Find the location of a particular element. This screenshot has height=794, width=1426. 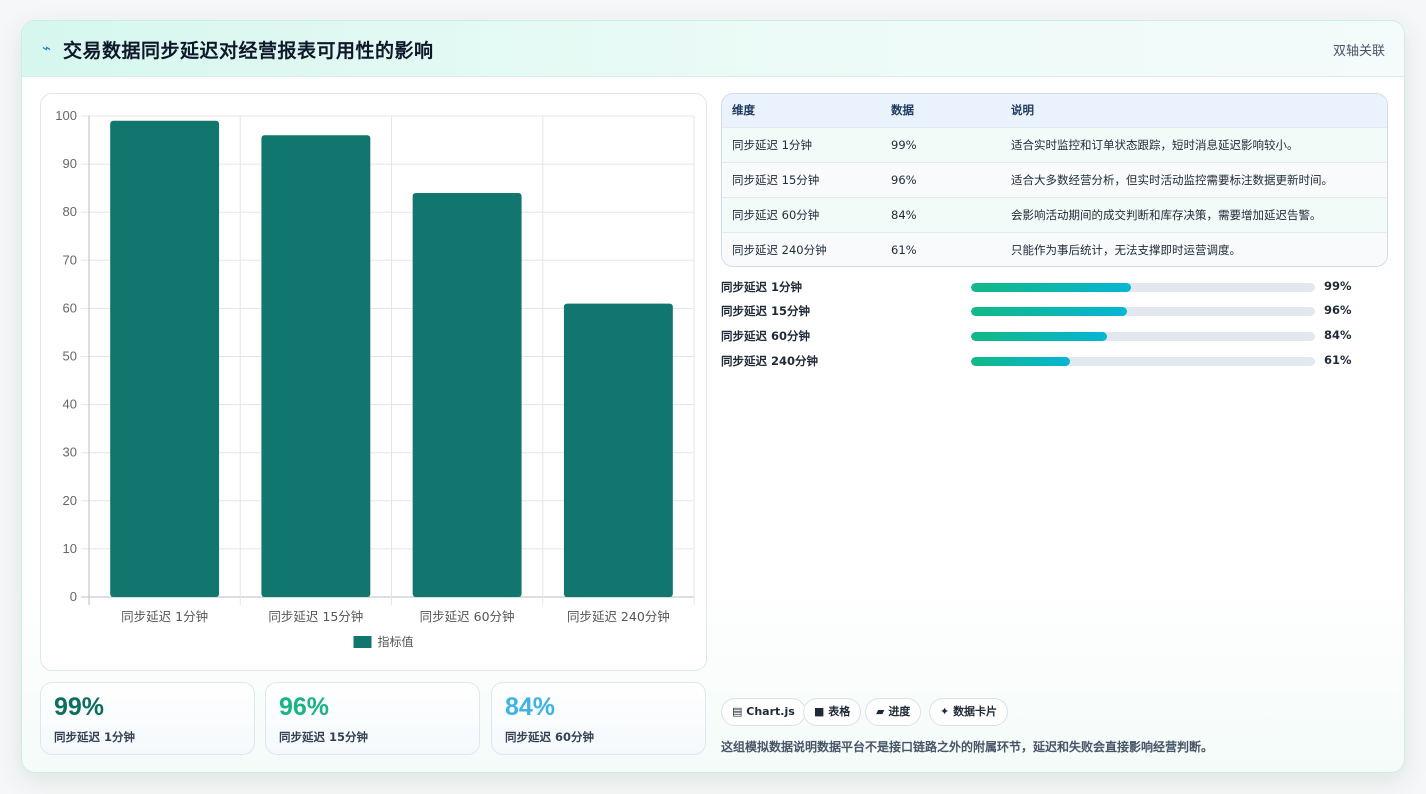

chip-progress: ▰ 进度 is located at coordinates (893, 712).